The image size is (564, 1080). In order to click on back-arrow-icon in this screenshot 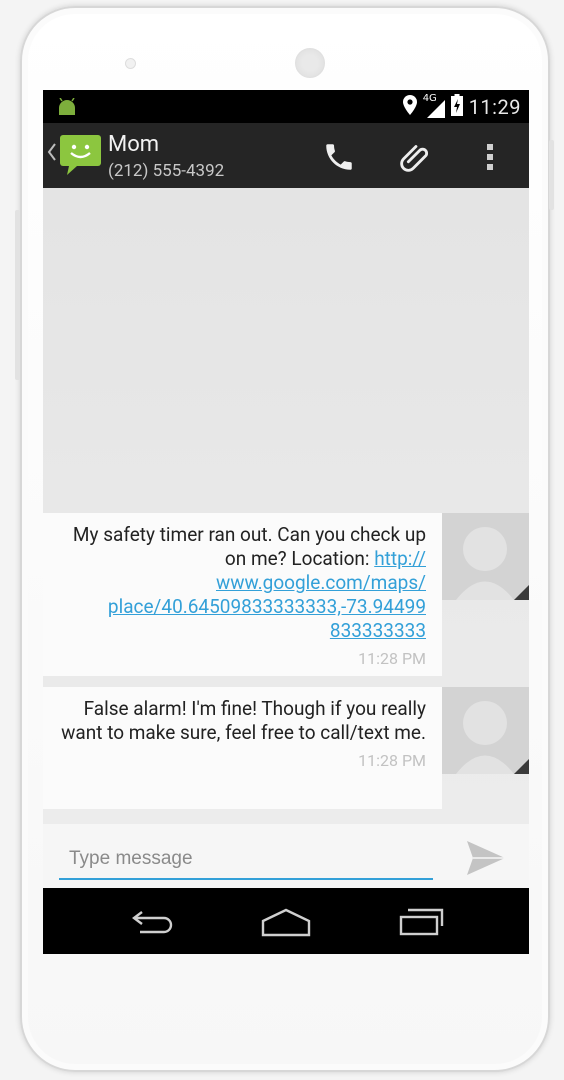, I will do `click(152, 922)`.